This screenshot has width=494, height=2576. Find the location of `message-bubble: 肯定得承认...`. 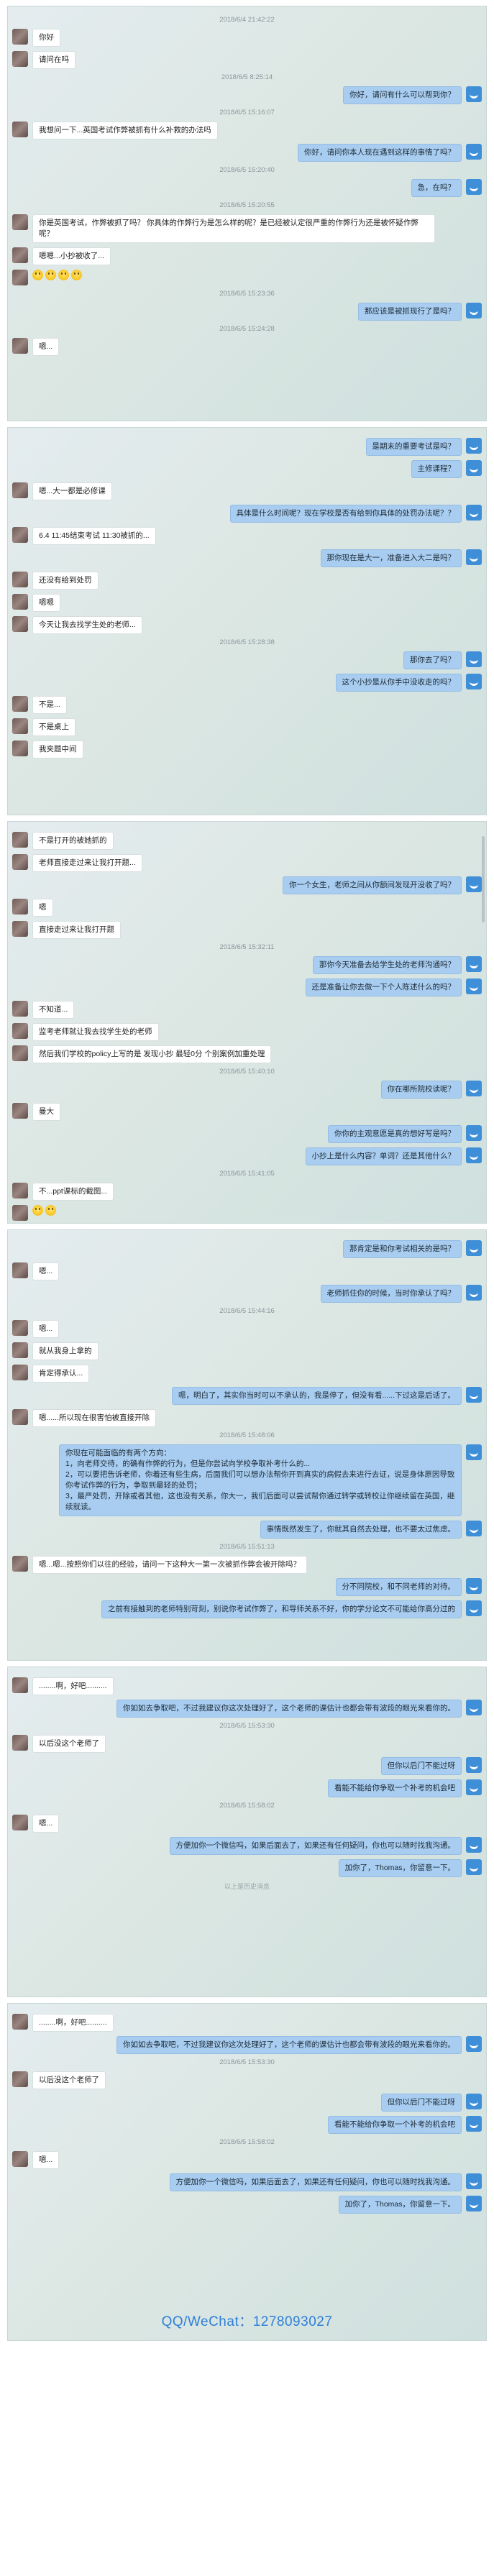

message-bubble: 肯定得承认... is located at coordinates (61, 1374).